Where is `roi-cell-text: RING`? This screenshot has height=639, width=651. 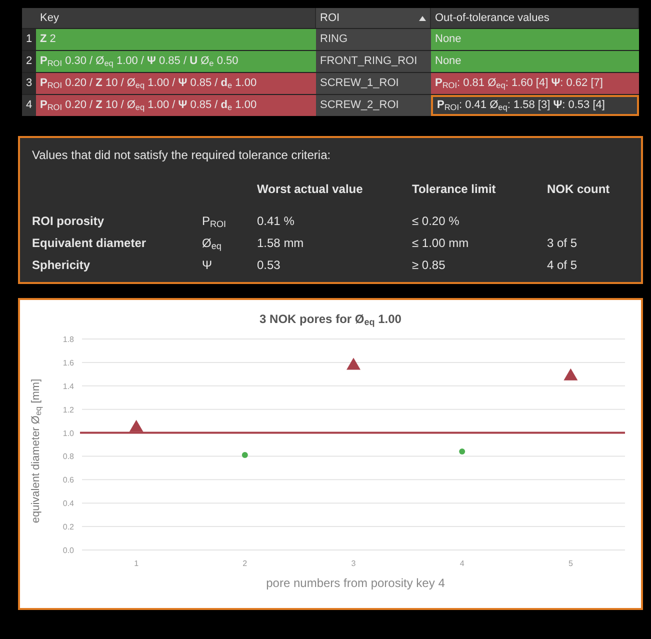
roi-cell-text: RING is located at coordinates (334, 40).